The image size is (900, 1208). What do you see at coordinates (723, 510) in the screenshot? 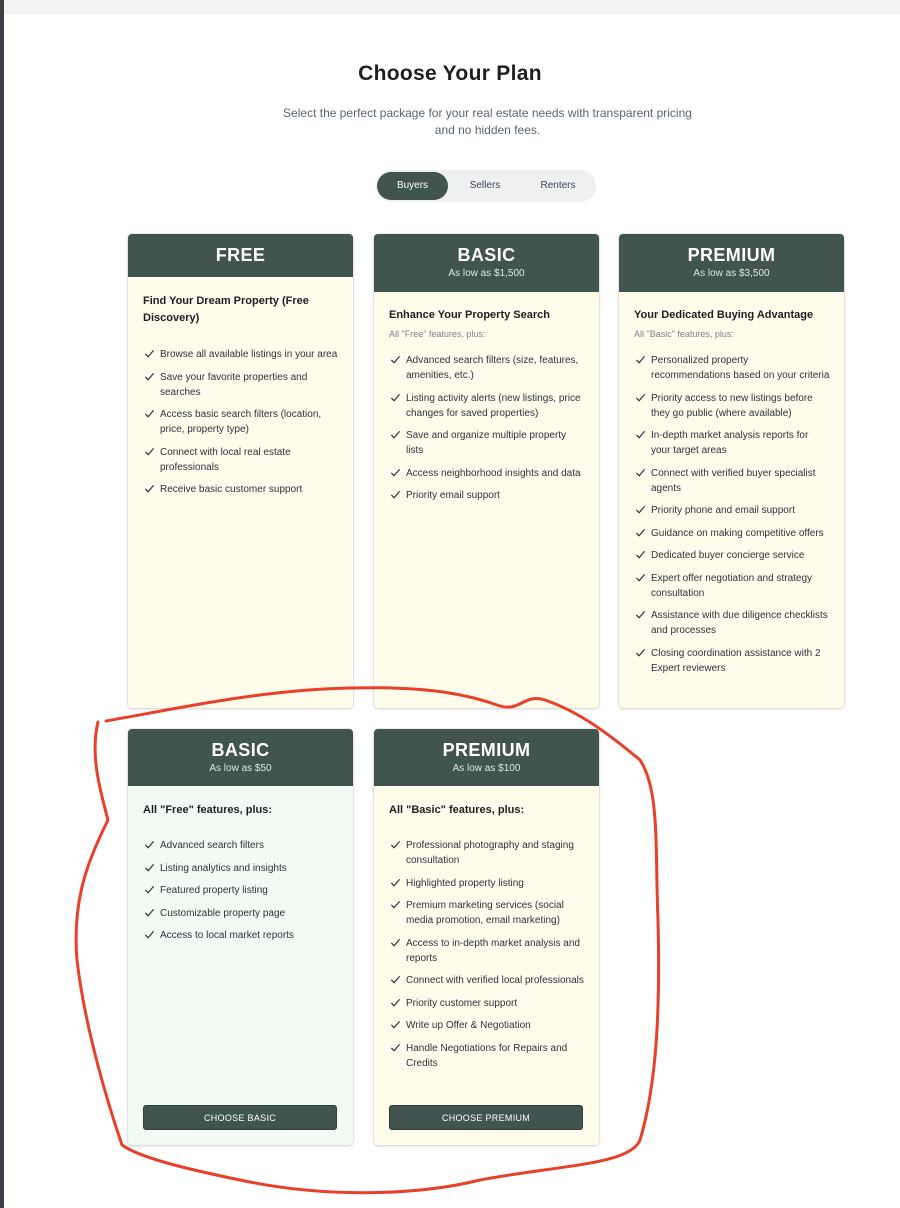
I see `feature-text: Priority phone and email support` at bounding box center [723, 510].